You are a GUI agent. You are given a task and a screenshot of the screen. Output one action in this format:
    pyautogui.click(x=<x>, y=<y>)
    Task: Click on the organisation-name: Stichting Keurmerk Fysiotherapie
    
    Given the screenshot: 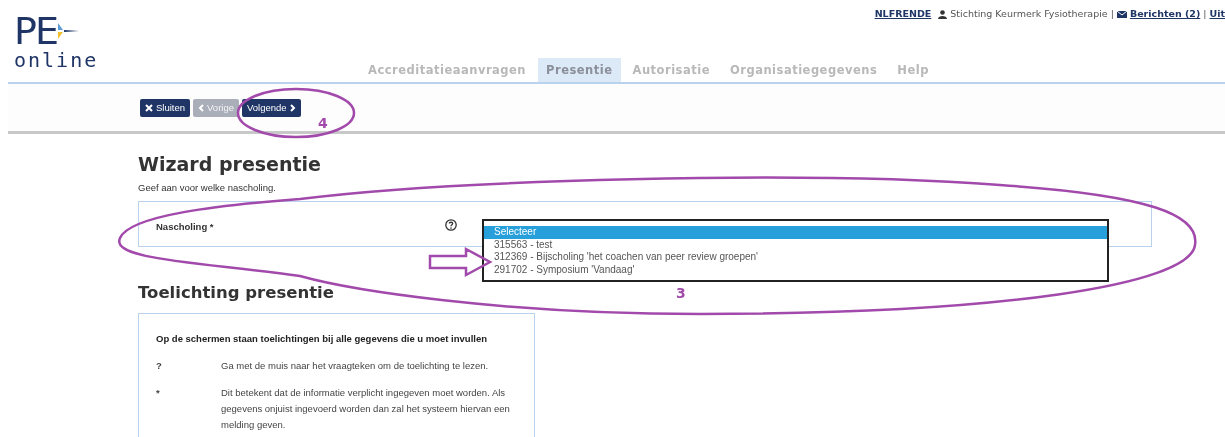 What is the action you would take?
    pyautogui.click(x=1029, y=14)
    